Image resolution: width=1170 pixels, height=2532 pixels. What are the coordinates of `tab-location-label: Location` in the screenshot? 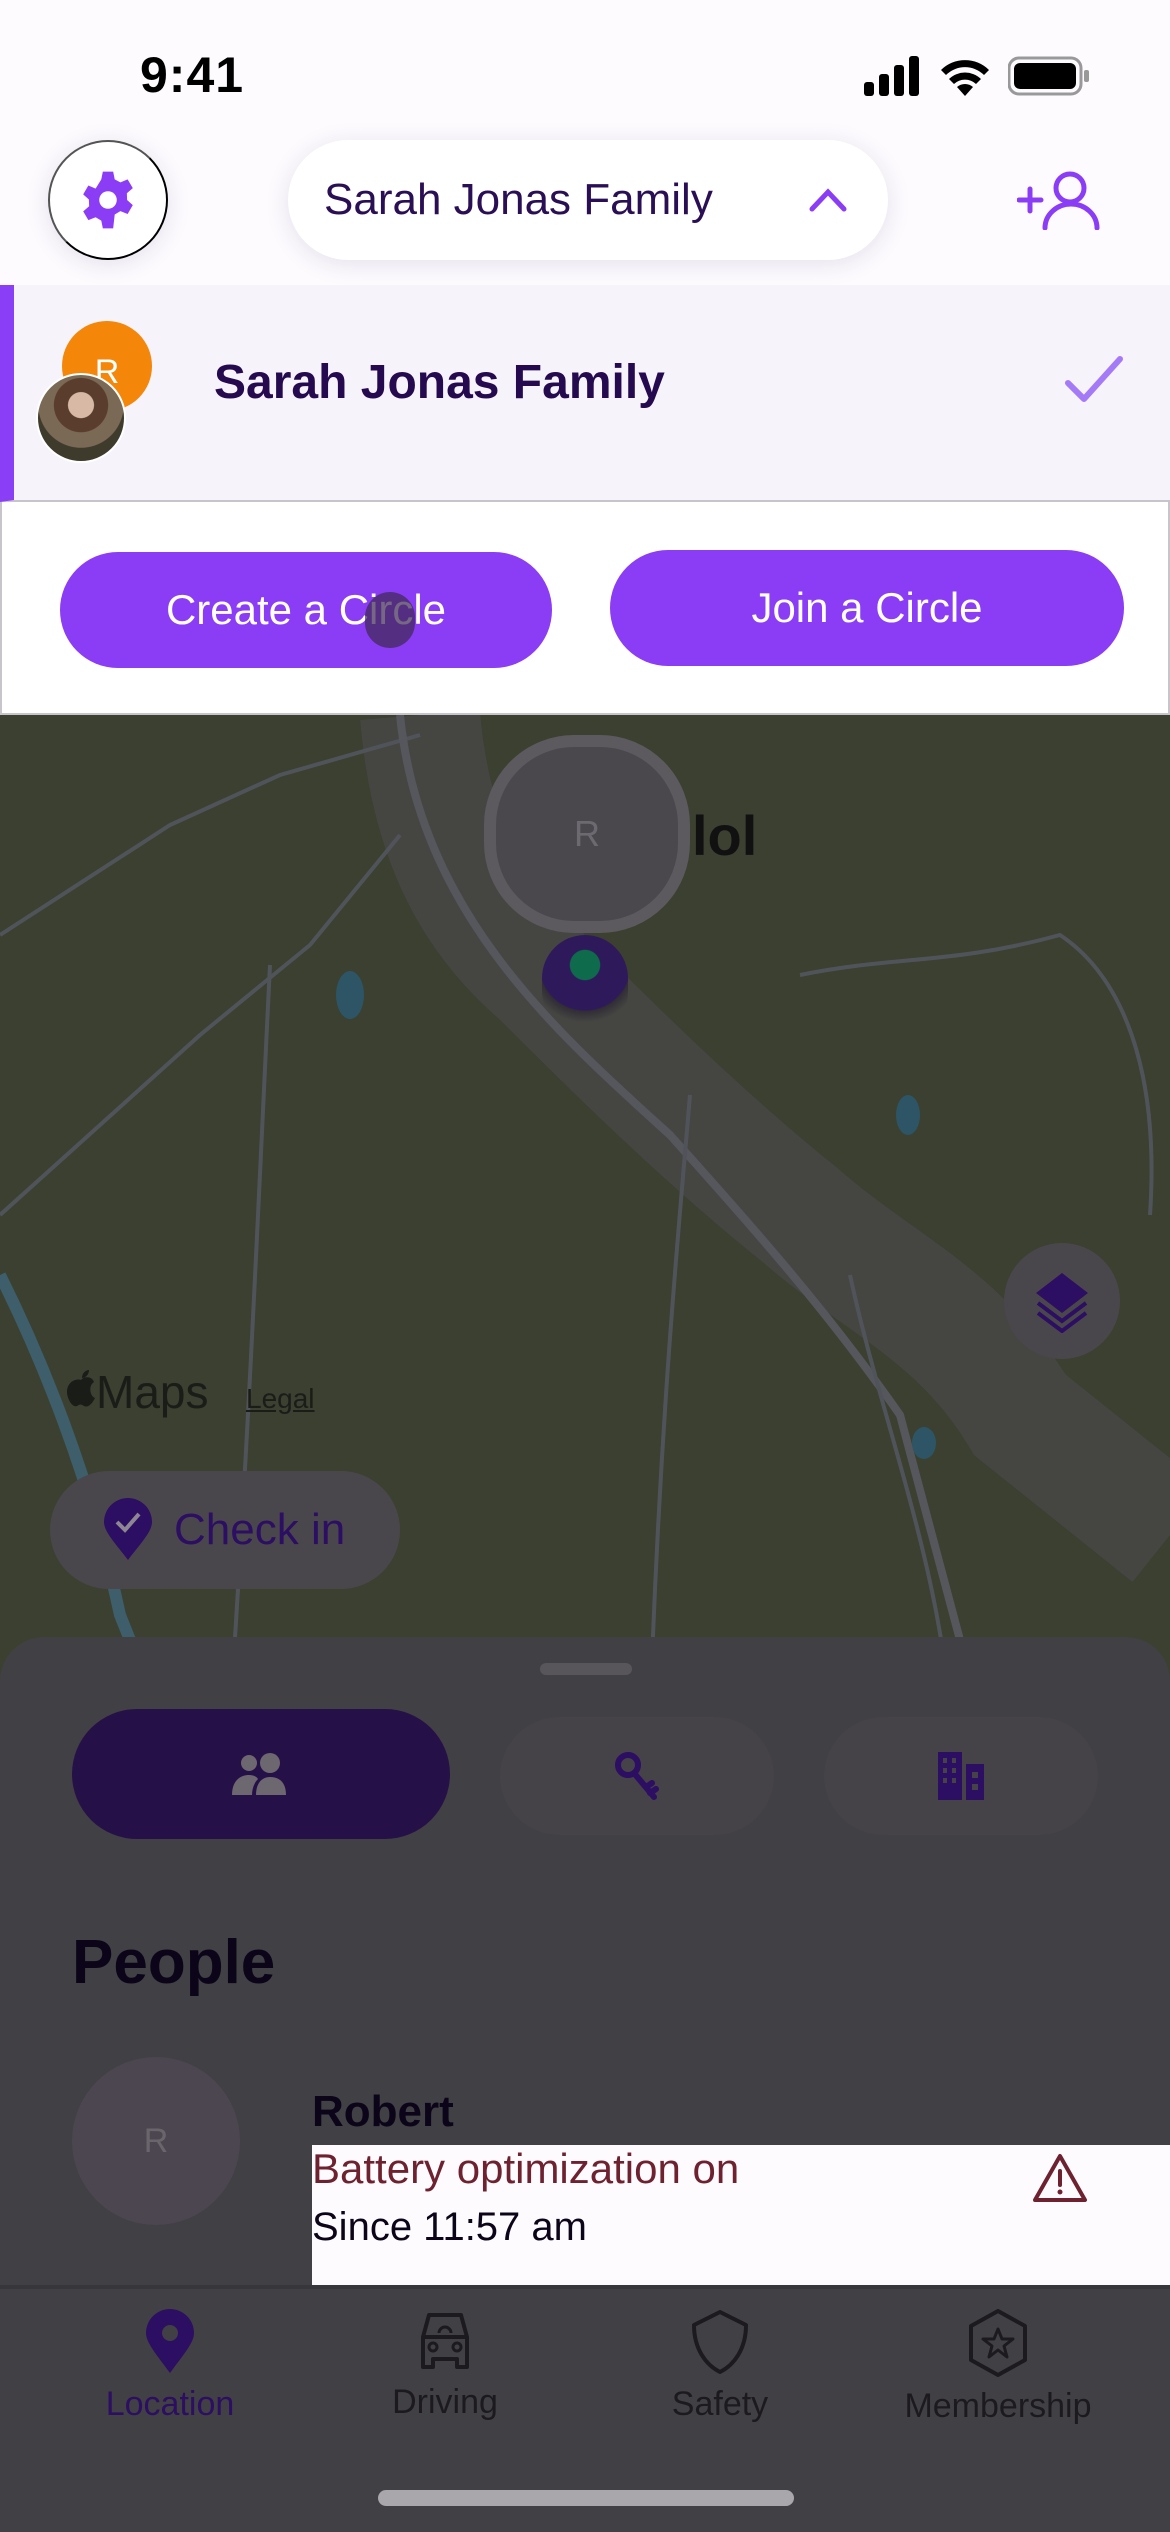 It's located at (170, 2404).